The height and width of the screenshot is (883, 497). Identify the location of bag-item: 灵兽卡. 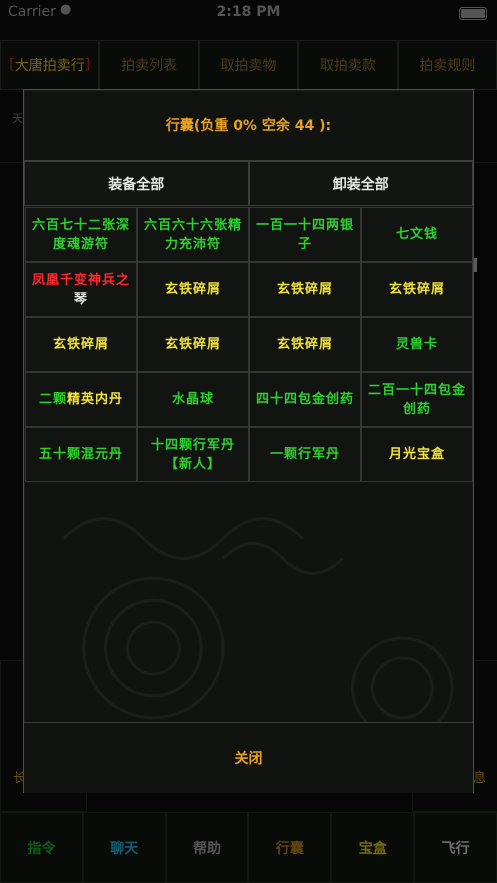
(417, 344).